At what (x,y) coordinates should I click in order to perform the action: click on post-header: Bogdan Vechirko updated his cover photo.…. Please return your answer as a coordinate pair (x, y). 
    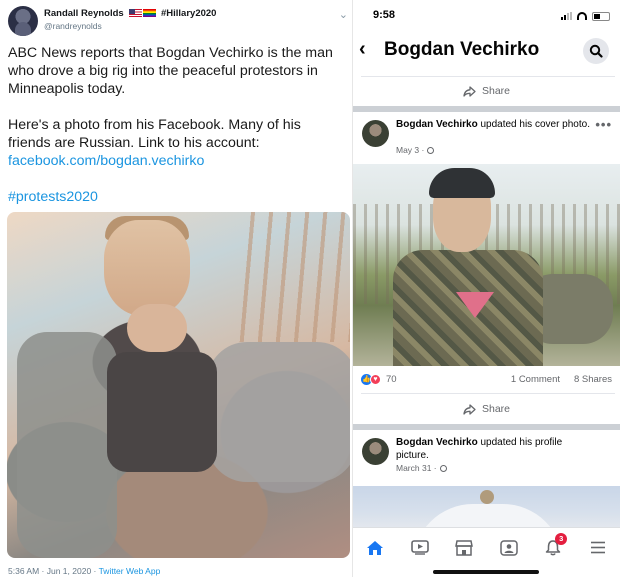
    Looking at the image, I should click on (486, 140).